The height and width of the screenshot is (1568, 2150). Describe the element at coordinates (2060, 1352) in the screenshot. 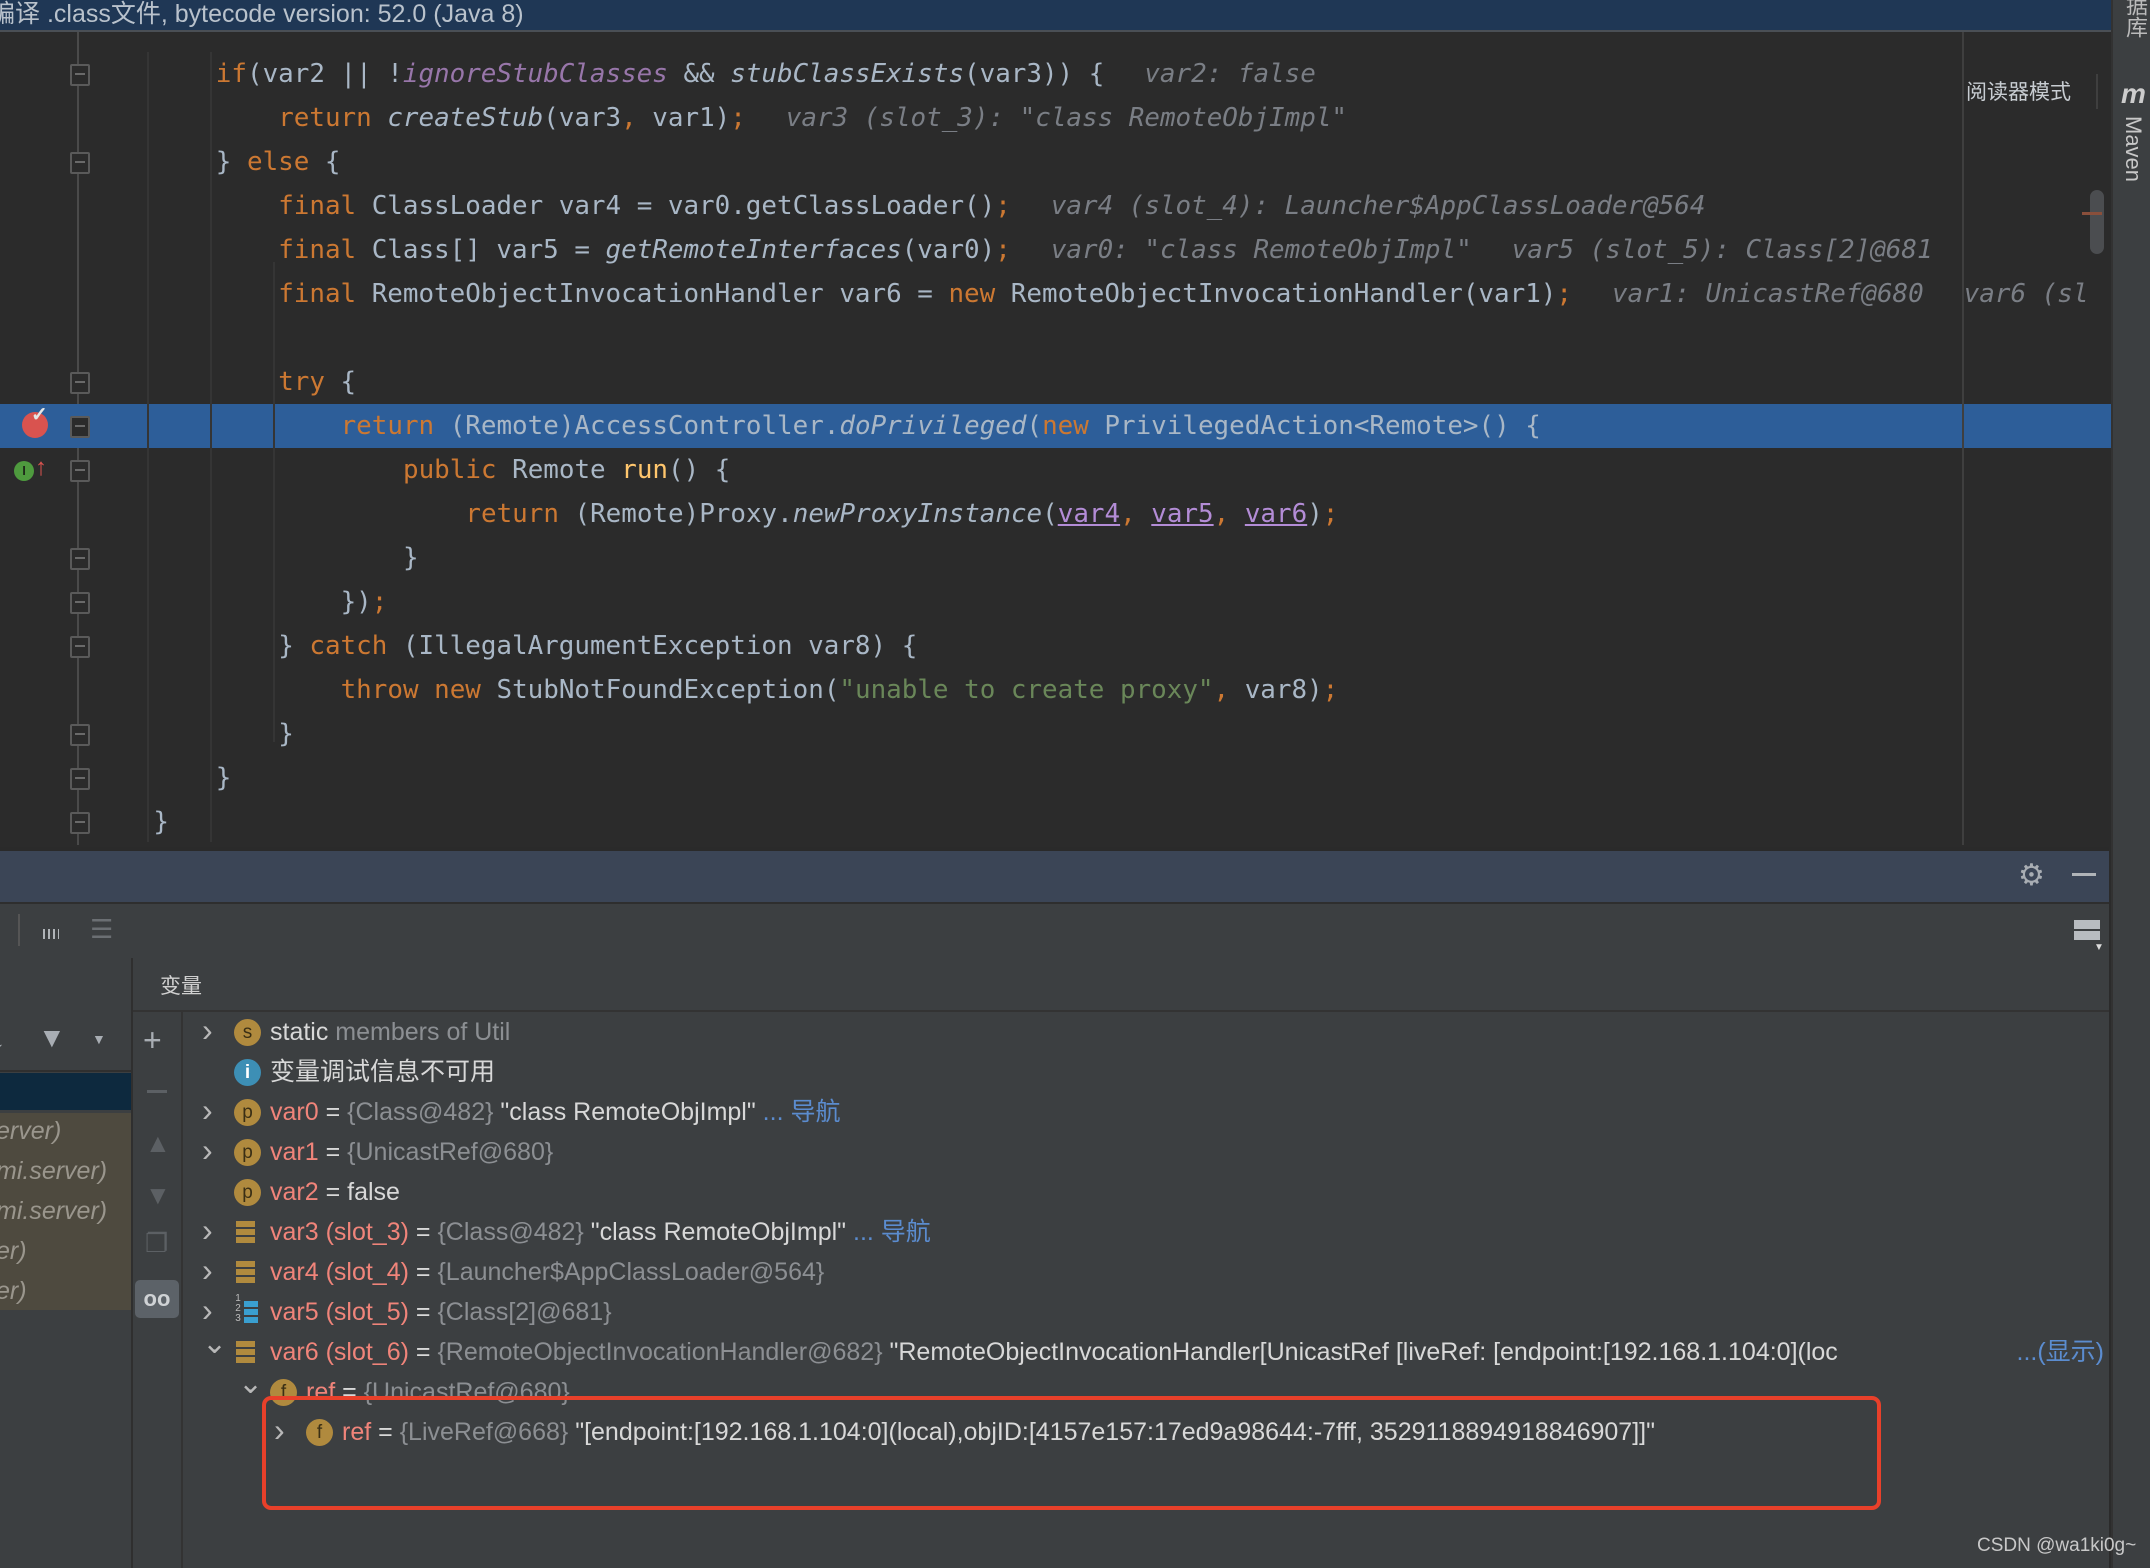

I see `show-full-value-link: ...(显示)` at that location.